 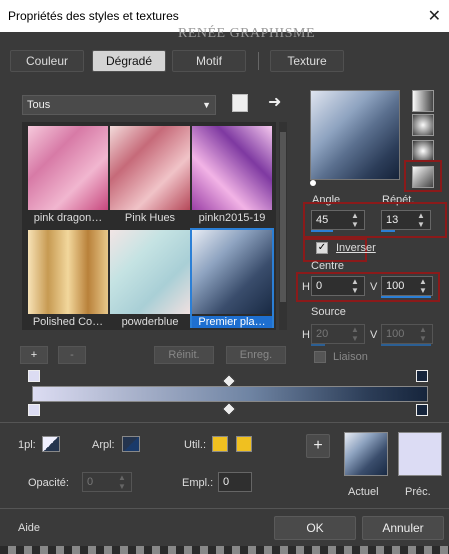 I want to click on source-v-slider, so click(x=406, y=345).